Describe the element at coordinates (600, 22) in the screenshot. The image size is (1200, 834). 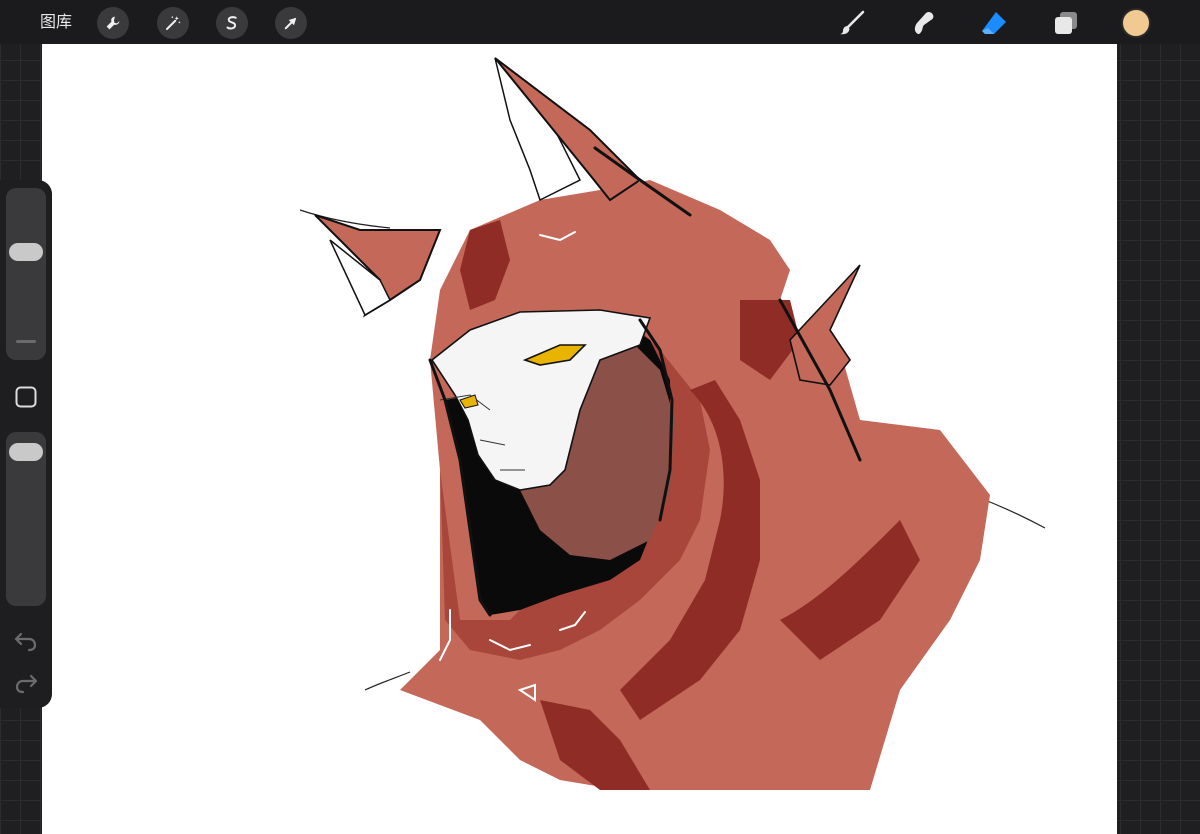
I see `top-toolbar: 图库` at that location.